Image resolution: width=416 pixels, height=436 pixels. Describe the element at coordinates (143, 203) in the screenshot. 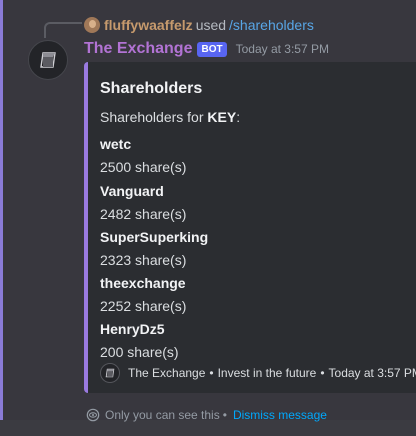

I see `shareholder-field: Vanguard 2482 share(s)` at that location.